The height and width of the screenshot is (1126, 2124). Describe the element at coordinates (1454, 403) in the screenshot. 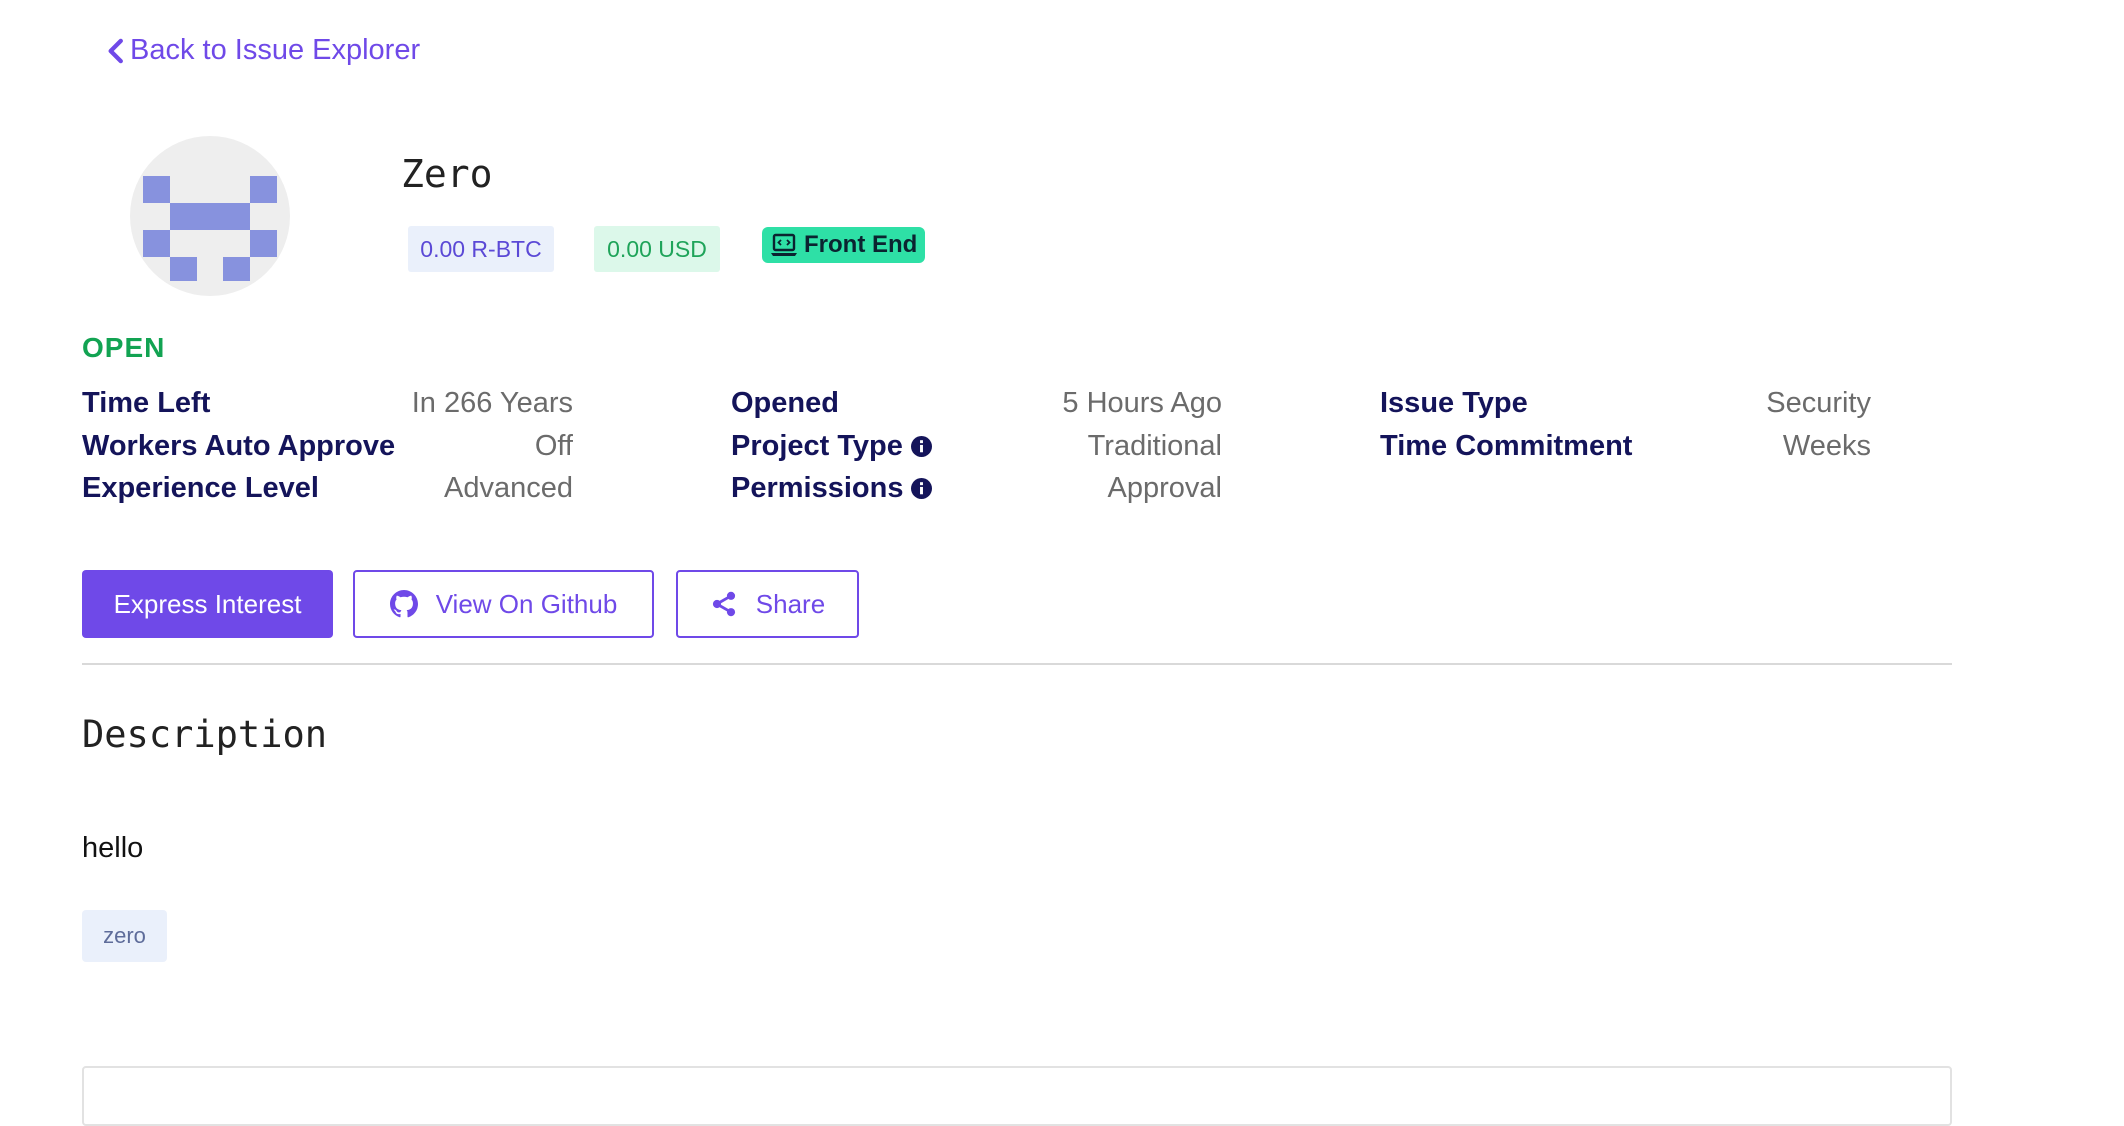

I see `issue-type-label: Issue Type` at that location.